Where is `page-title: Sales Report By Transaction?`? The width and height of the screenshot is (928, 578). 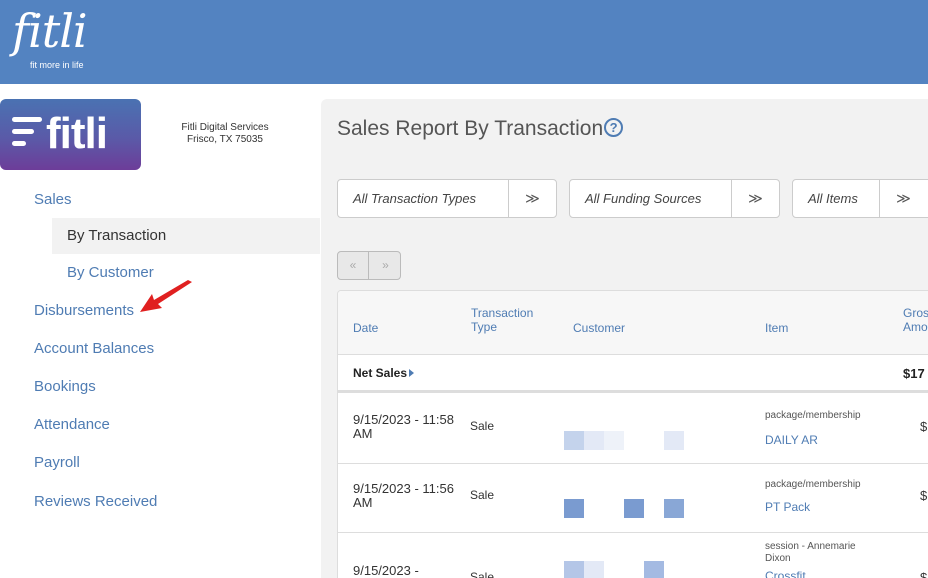 page-title: Sales Report By Transaction? is located at coordinates (480, 129).